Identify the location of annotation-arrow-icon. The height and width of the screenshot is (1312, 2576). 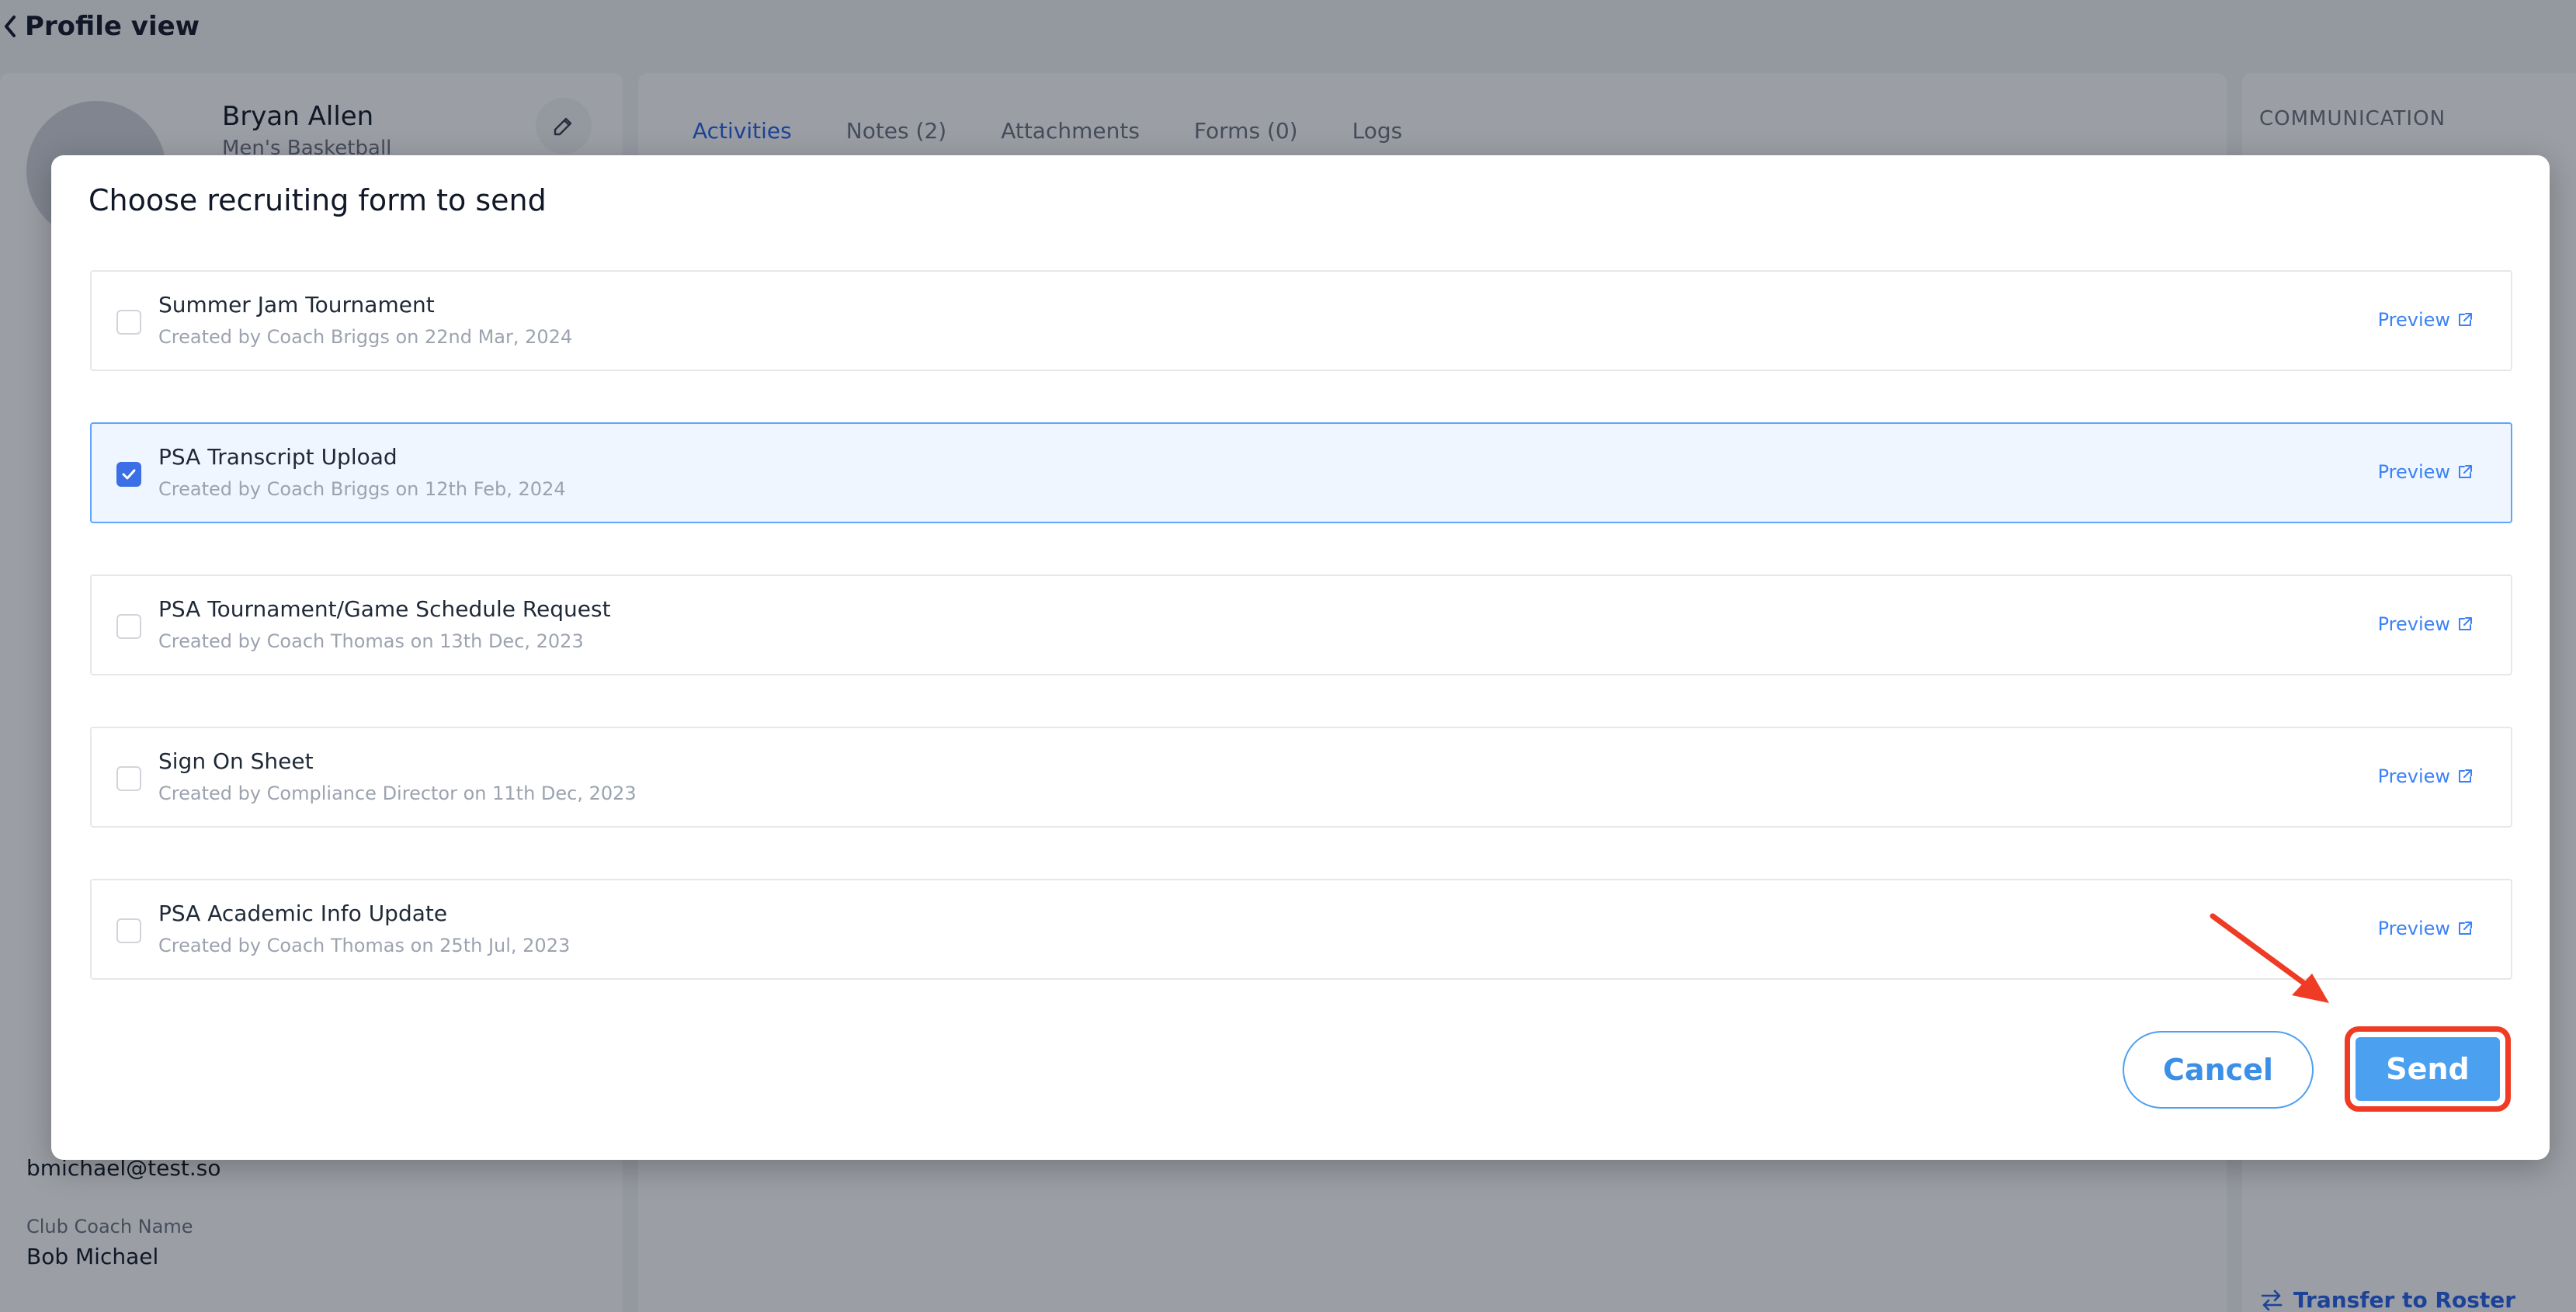
(2269, 958).